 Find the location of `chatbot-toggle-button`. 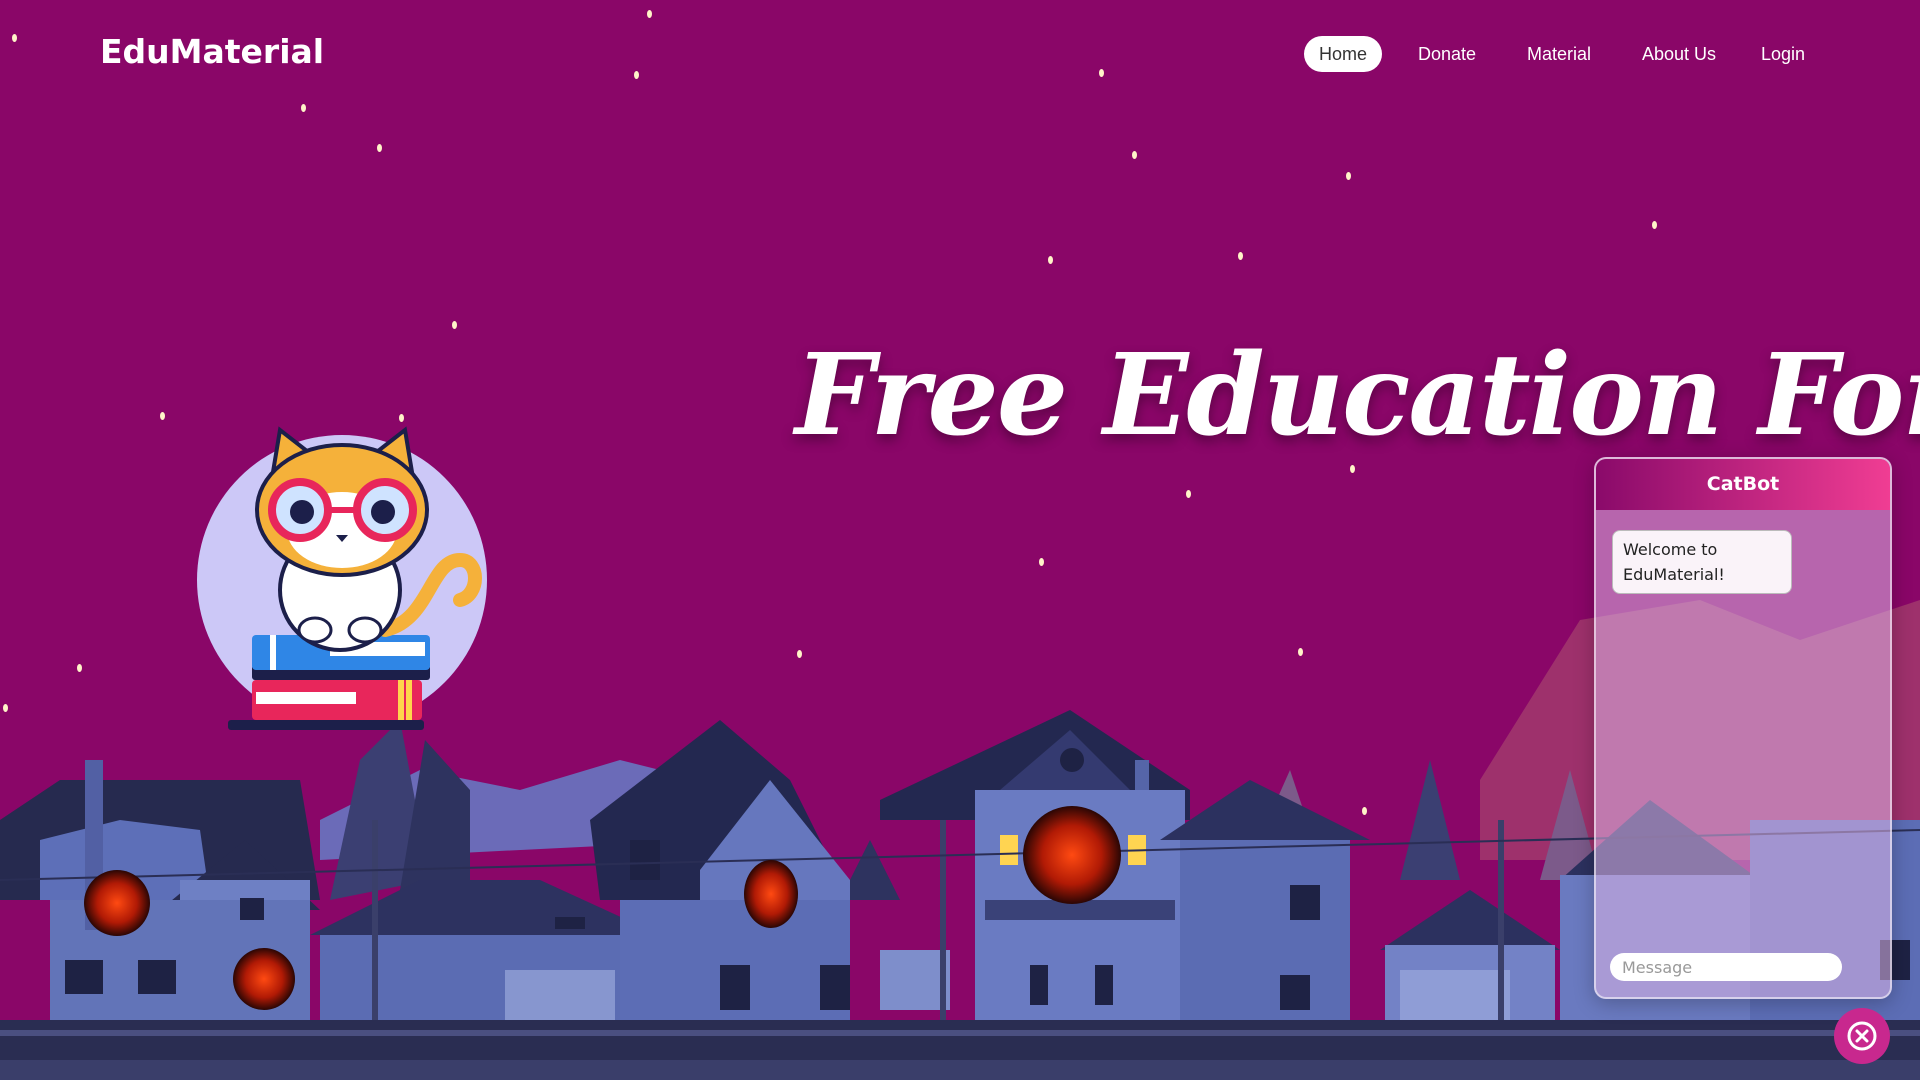

chatbot-toggle-button is located at coordinates (1862, 1036).